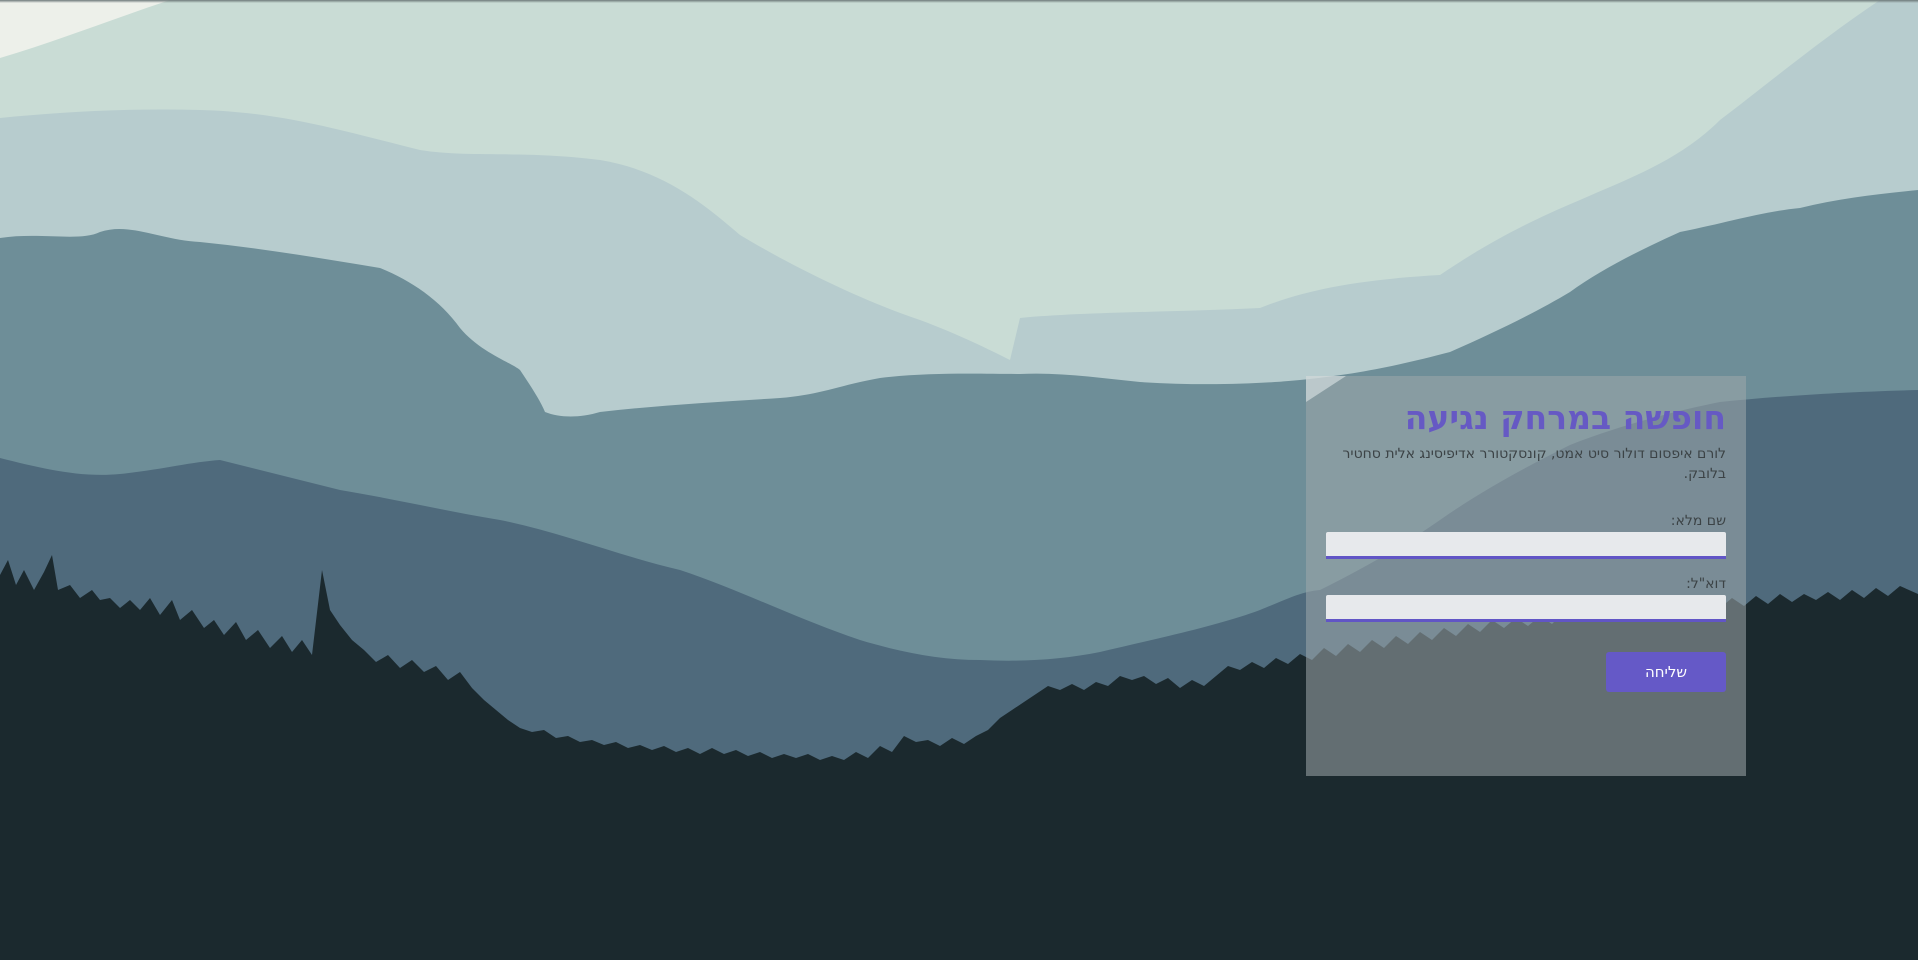  I want to click on full-name-input, so click(1526, 545).